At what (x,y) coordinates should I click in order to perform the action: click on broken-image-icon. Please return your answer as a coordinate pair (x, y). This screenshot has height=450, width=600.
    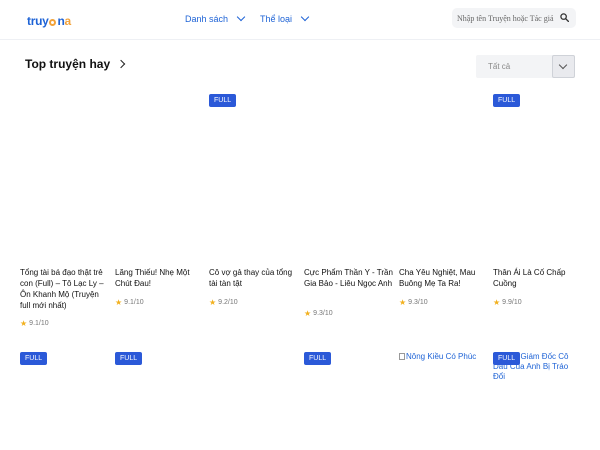
    Looking at the image, I should click on (402, 356).